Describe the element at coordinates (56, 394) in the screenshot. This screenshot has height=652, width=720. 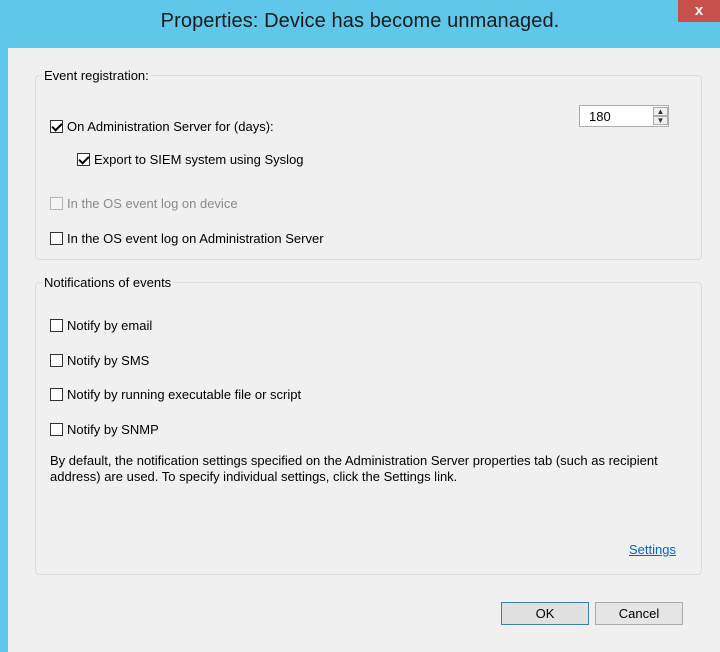
I see `notify-executable-checkbox` at that location.